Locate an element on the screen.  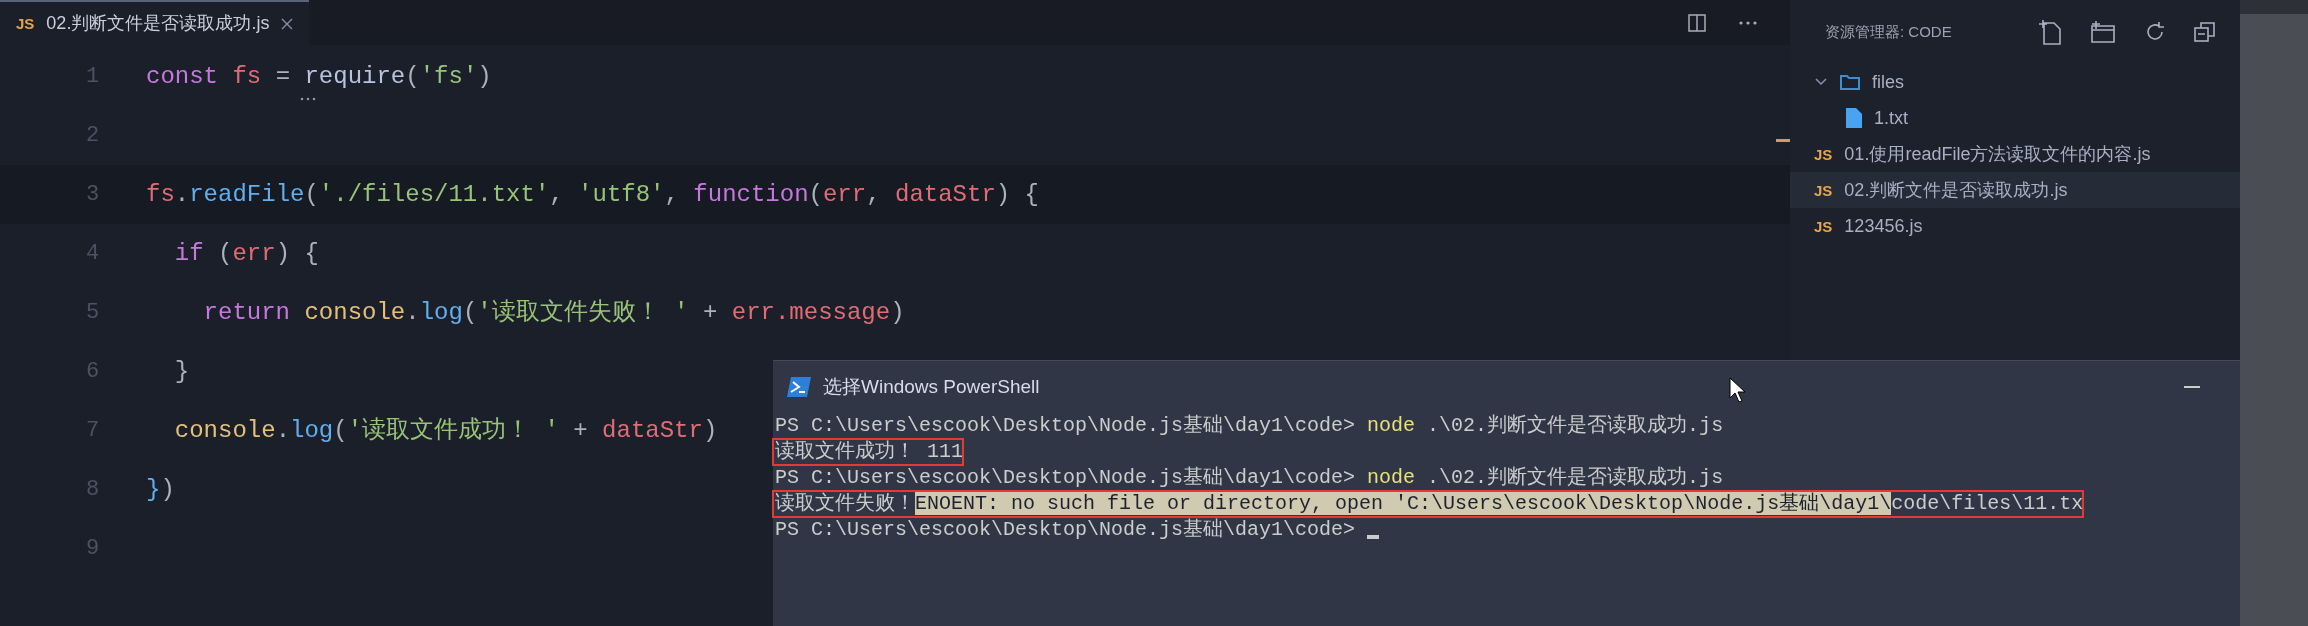
code-line: console.log('读取文件成功！ ' + dataStr) is located at coordinates (445, 430).